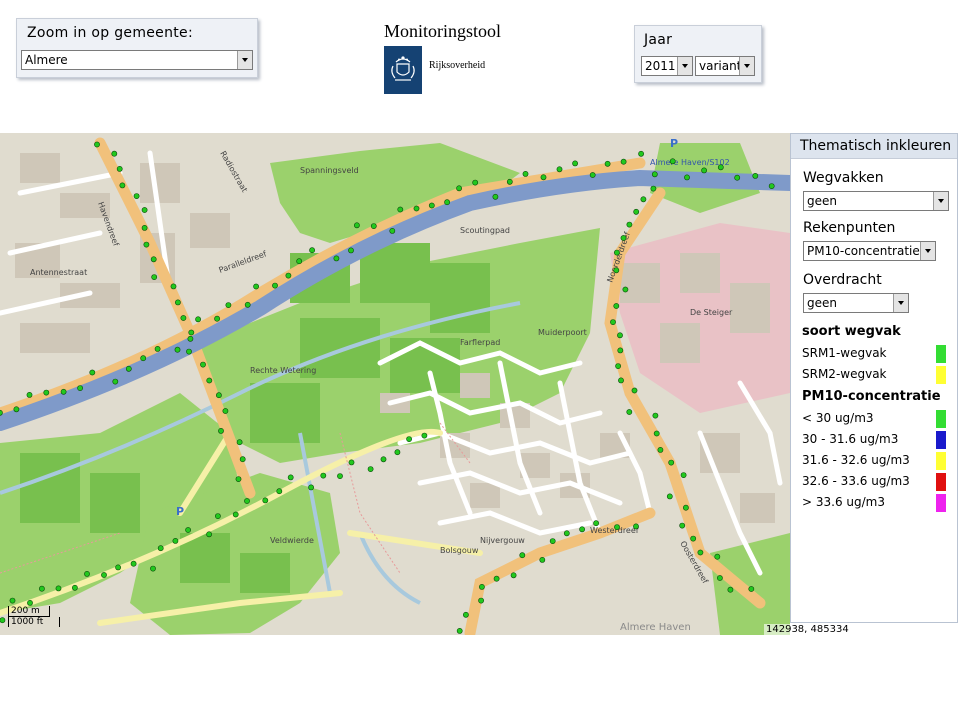 The image size is (960, 720). What do you see at coordinates (667, 66) in the screenshot?
I see `year-select: 2011` at bounding box center [667, 66].